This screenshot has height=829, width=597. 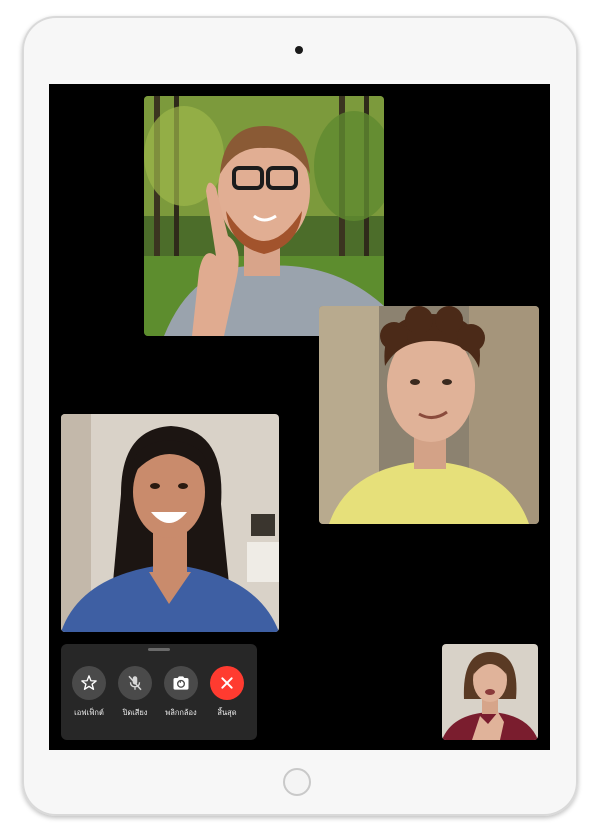 I want to click on panel-grabber-handle, so click(x=159, y=649).